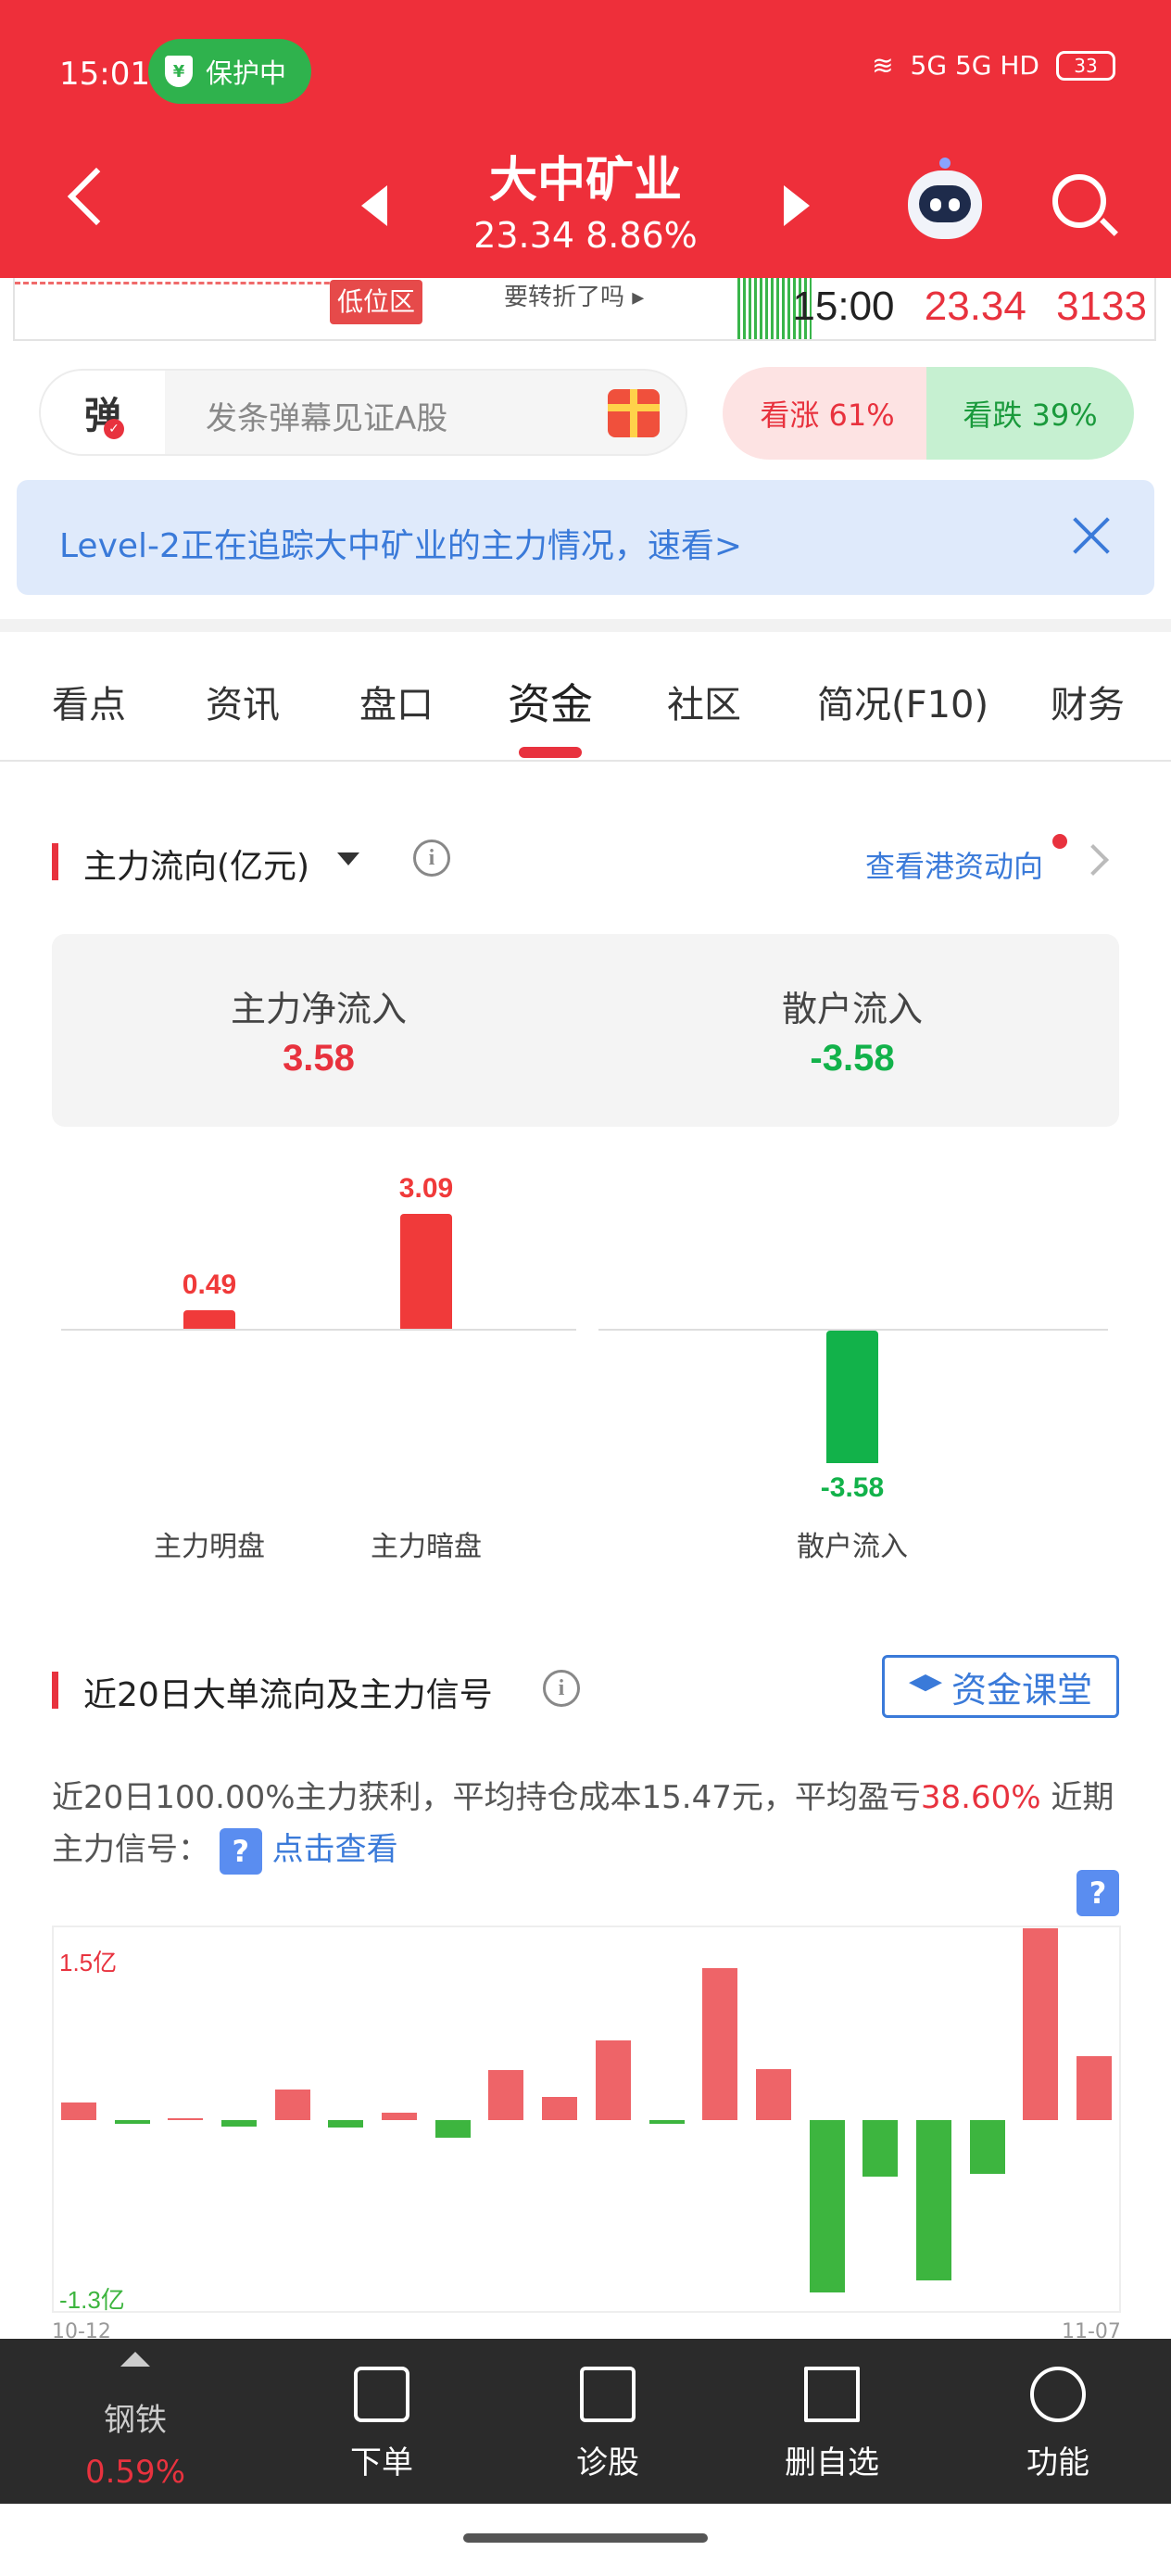  I want to click on shield-icon: ¥, so click(179, 72).